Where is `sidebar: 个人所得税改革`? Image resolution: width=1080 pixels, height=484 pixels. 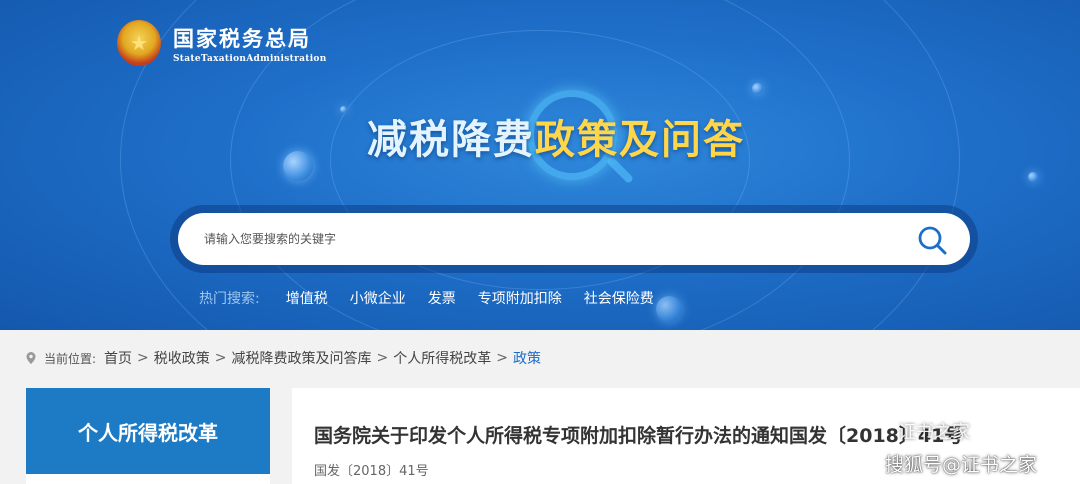 sidebar: 个人所得税改革 is located at coordinates (148, 436).